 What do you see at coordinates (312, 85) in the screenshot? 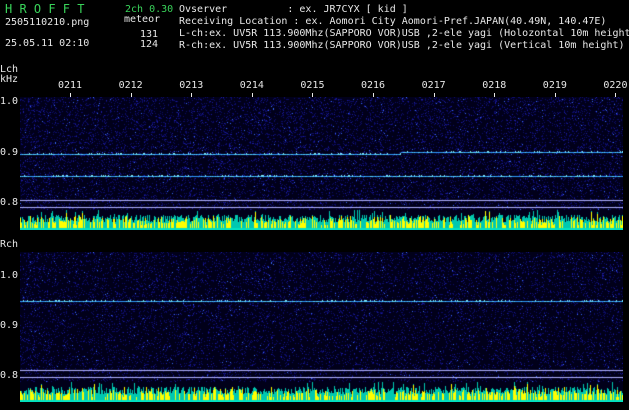
I see `time-label: 0215` at bounding box center [312, 85].